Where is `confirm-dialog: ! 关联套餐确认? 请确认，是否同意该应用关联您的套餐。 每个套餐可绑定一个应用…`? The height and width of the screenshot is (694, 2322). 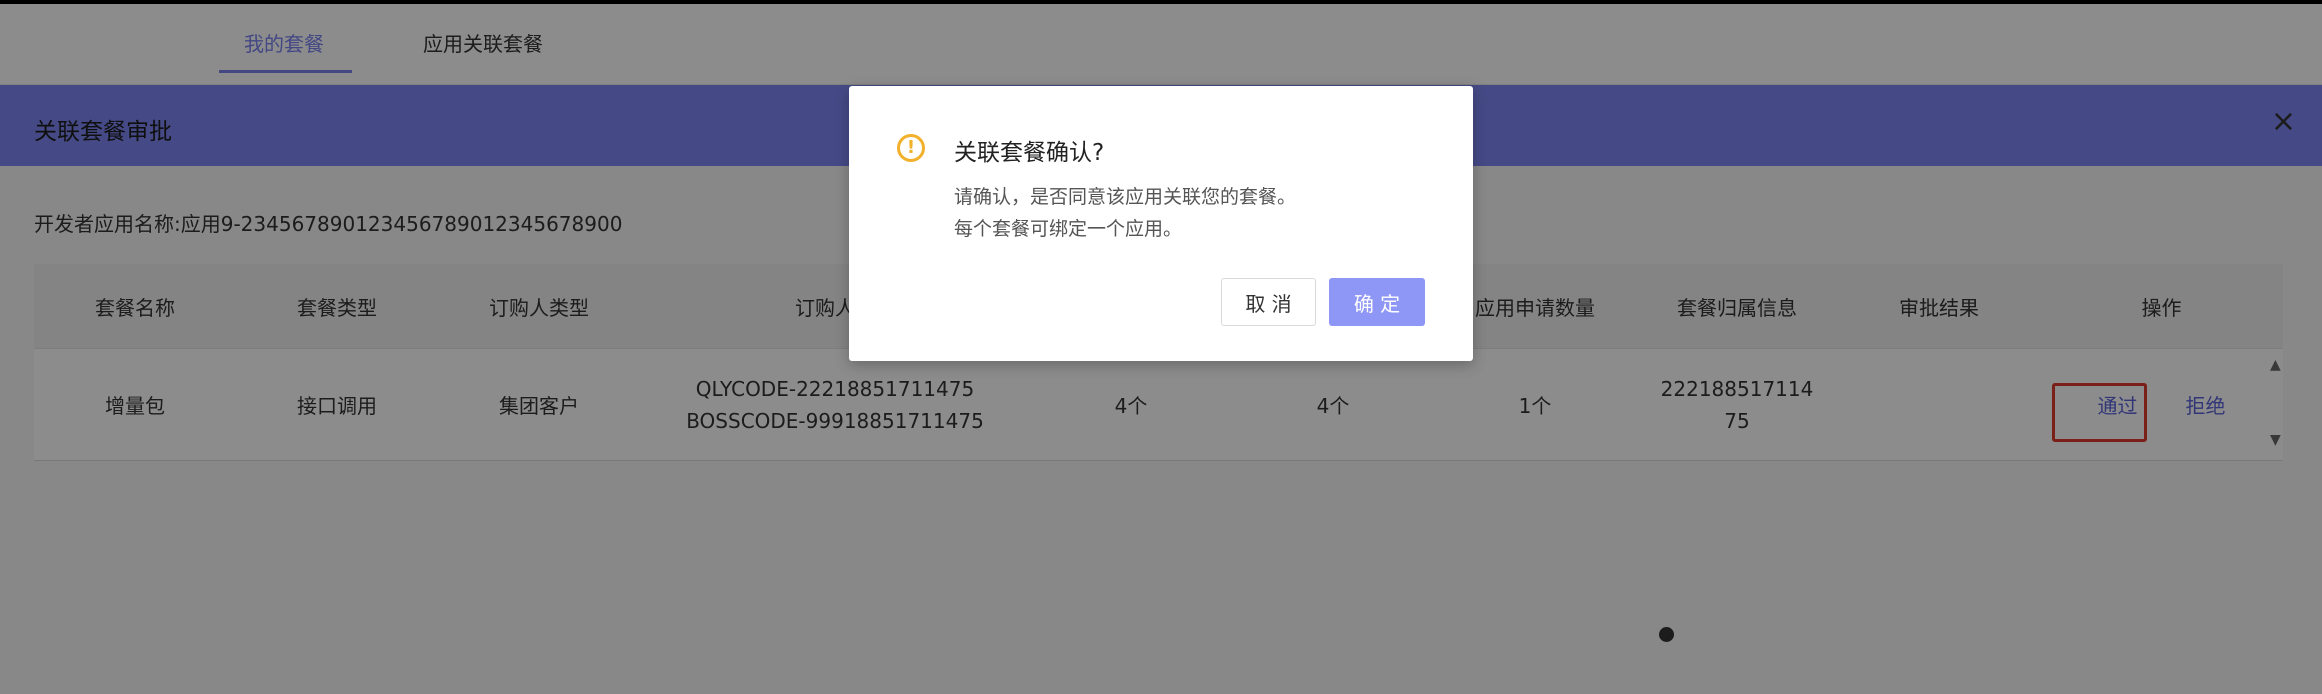 confirm-dialog: ! 关联套餐确认? 请确认，是否同意该应用关联您的套餐。 每个套餐可绑定一个应用… is located at coordinates (1161, 223).